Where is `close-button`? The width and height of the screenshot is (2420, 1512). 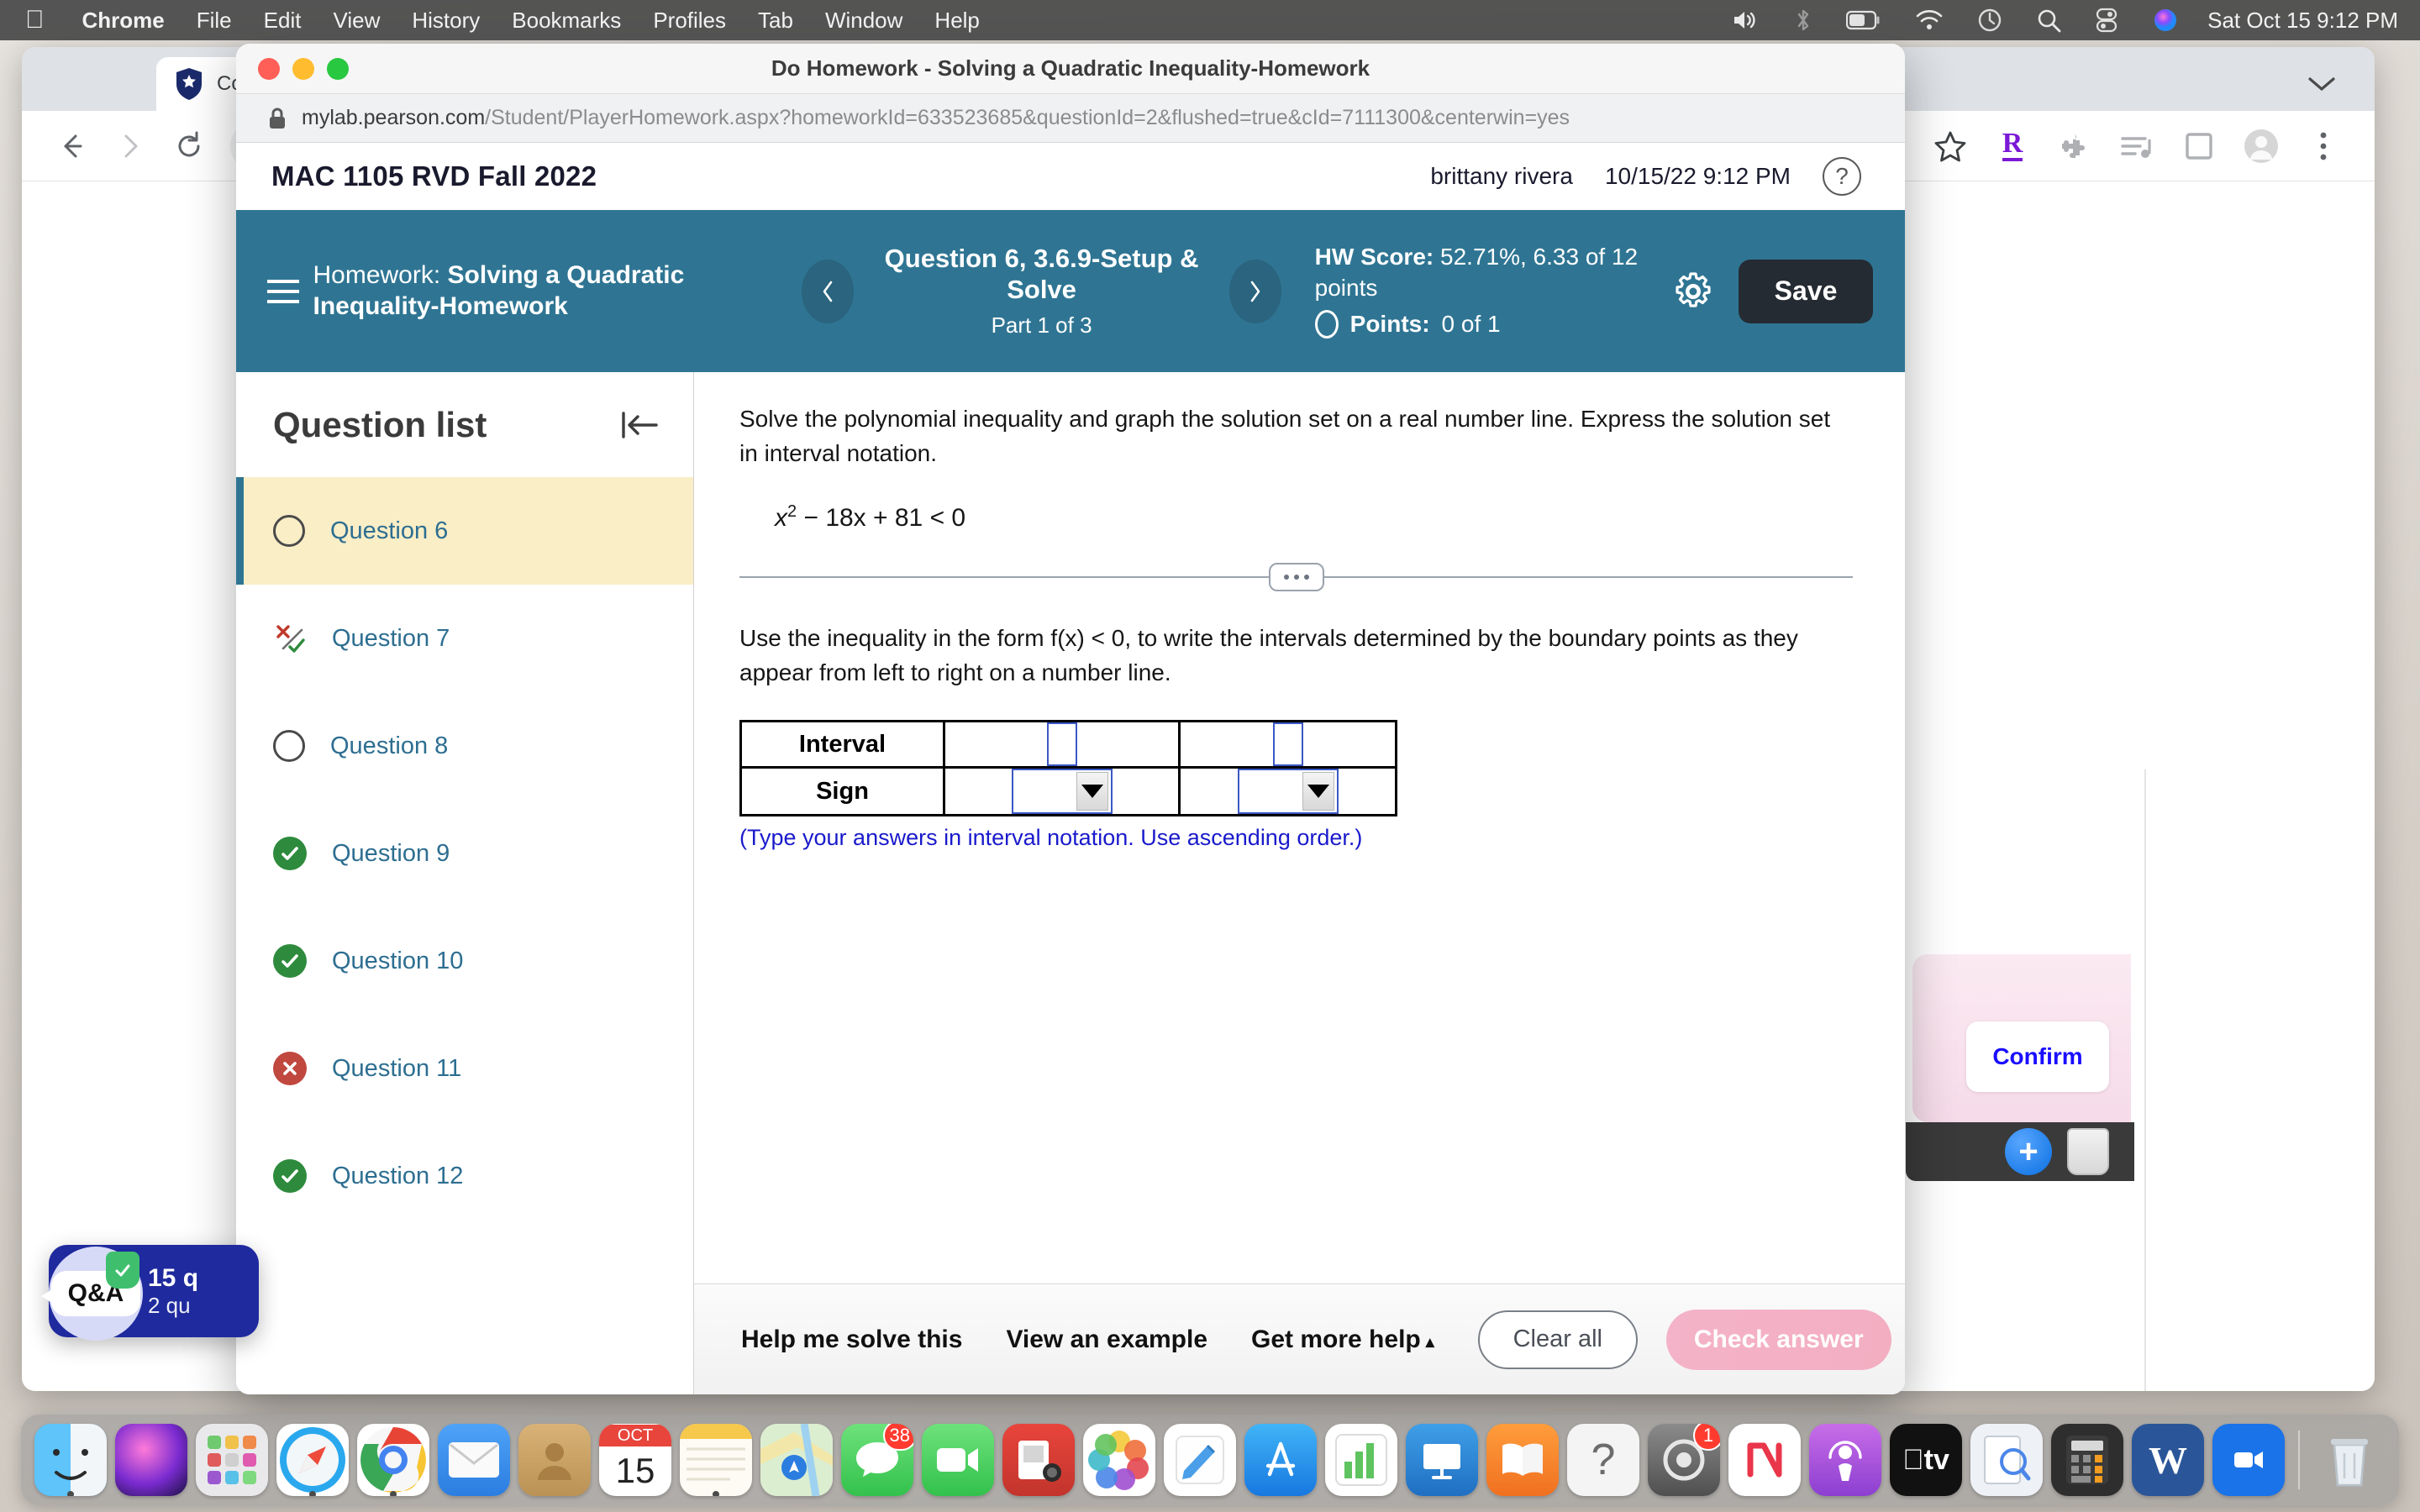 close-button is located at coordinates (269, 68).